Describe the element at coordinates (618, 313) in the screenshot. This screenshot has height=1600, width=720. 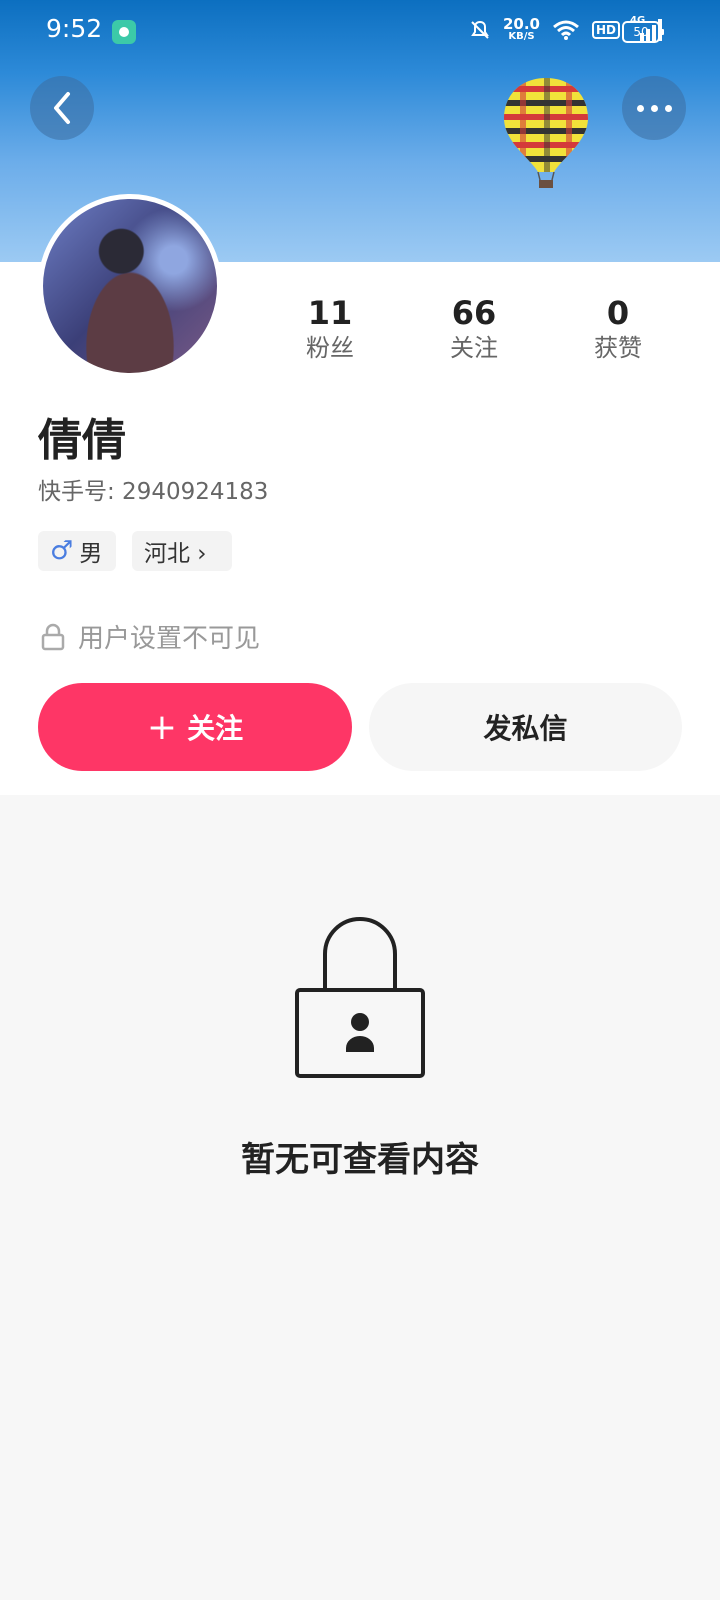
I see `stat-likes-value: 0` at that location.